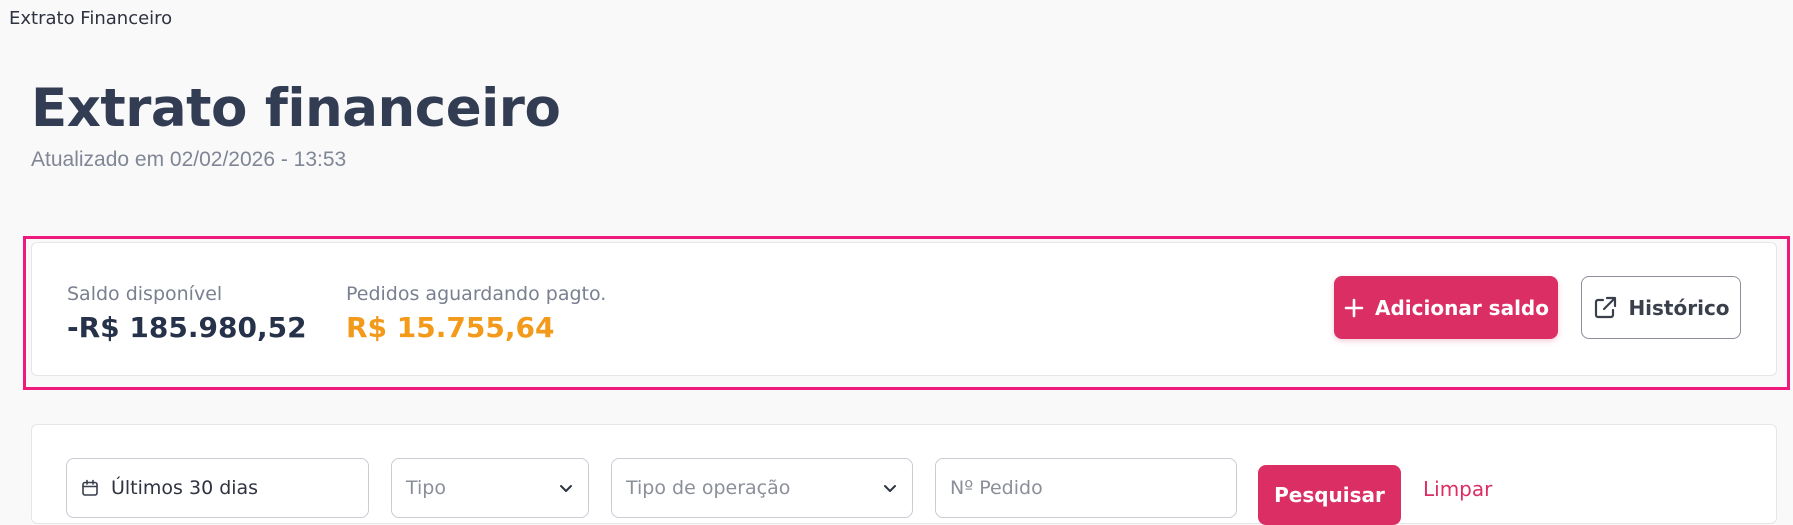 The width and height of the screenshot is (1793, 525). I want to click on page-title: Extrato financeiro, so click(296, 108).